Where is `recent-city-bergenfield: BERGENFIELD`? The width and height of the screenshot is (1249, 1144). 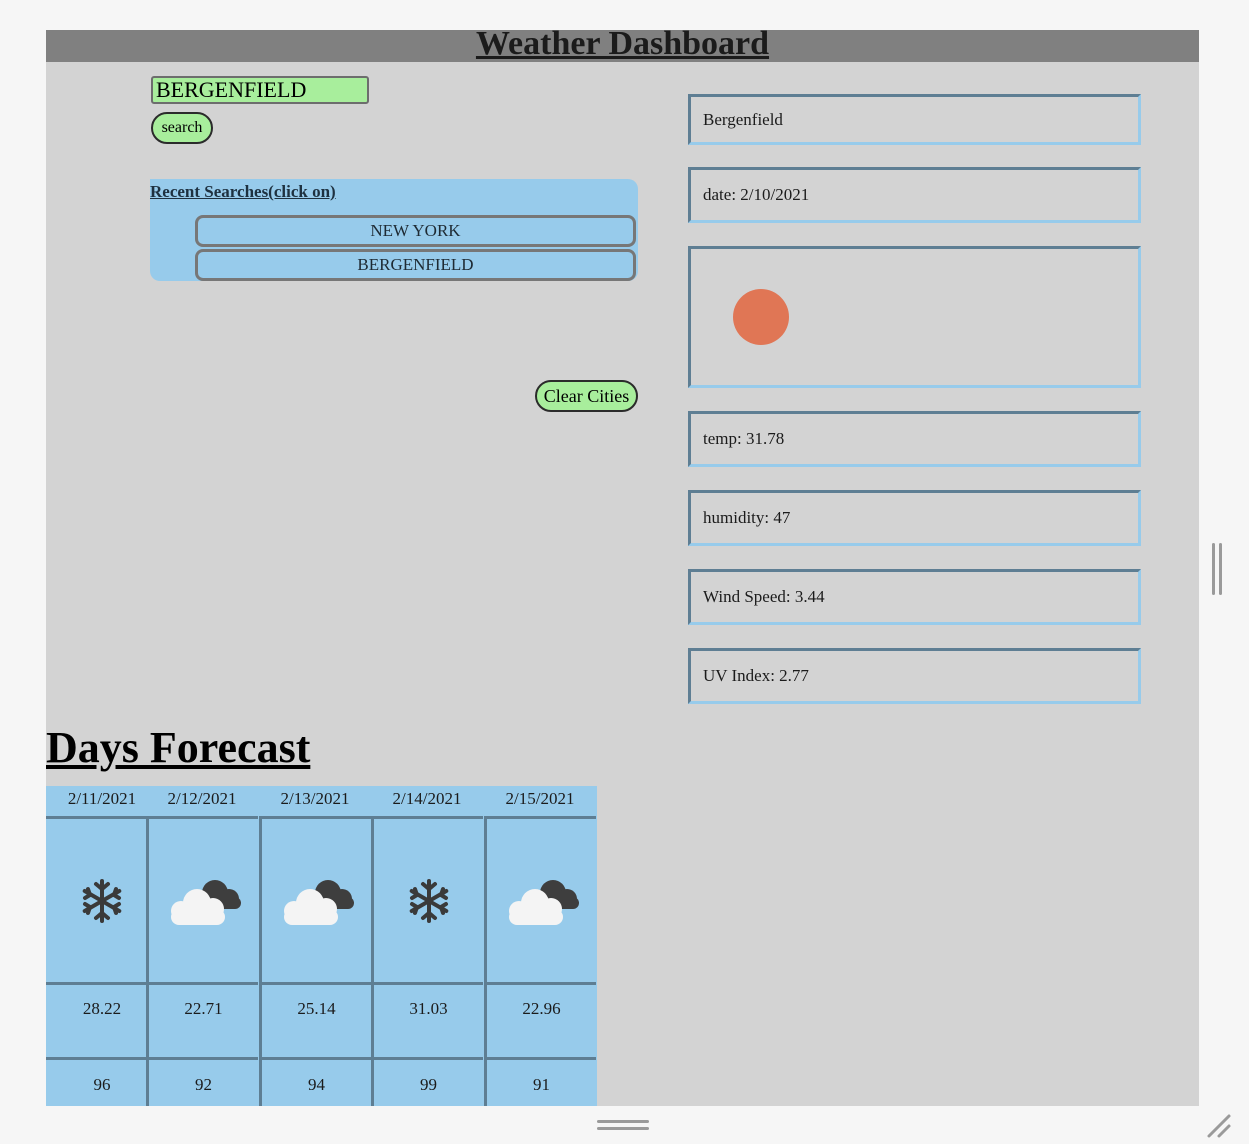 recent-city-bergenfield: BERGENFIELD is located at coordinates (415, 265).